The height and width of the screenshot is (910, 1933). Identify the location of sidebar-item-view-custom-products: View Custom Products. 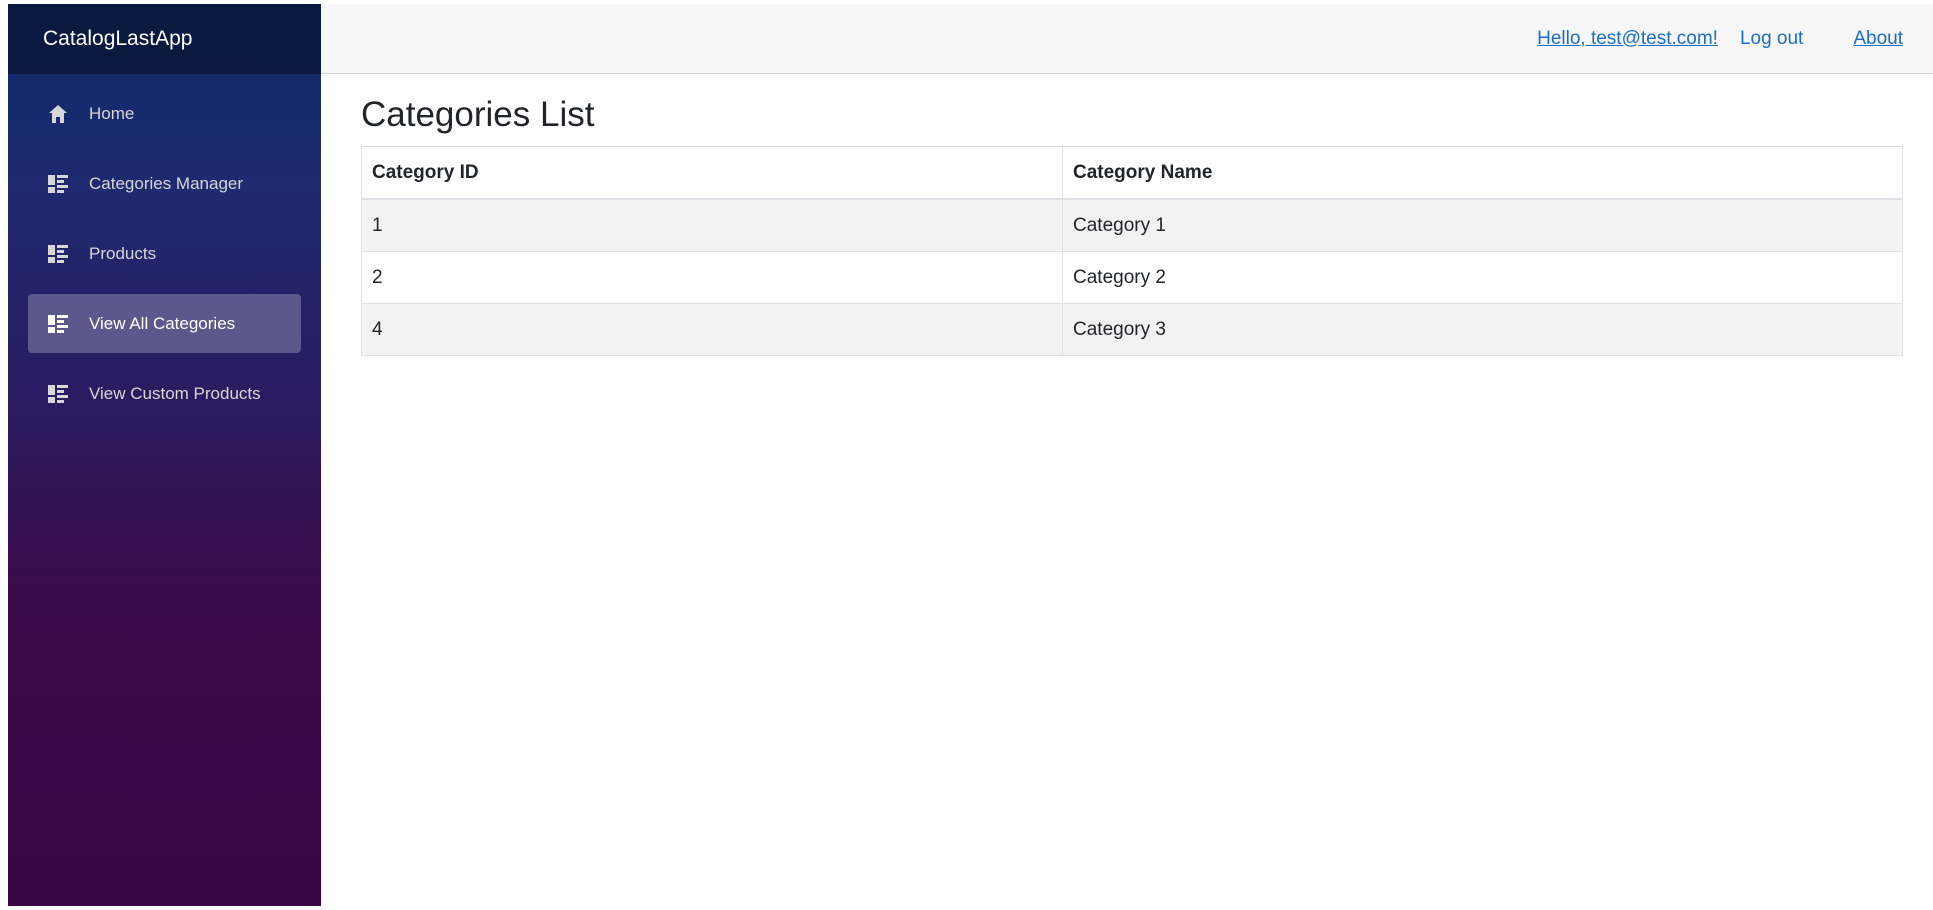
(164, 393).